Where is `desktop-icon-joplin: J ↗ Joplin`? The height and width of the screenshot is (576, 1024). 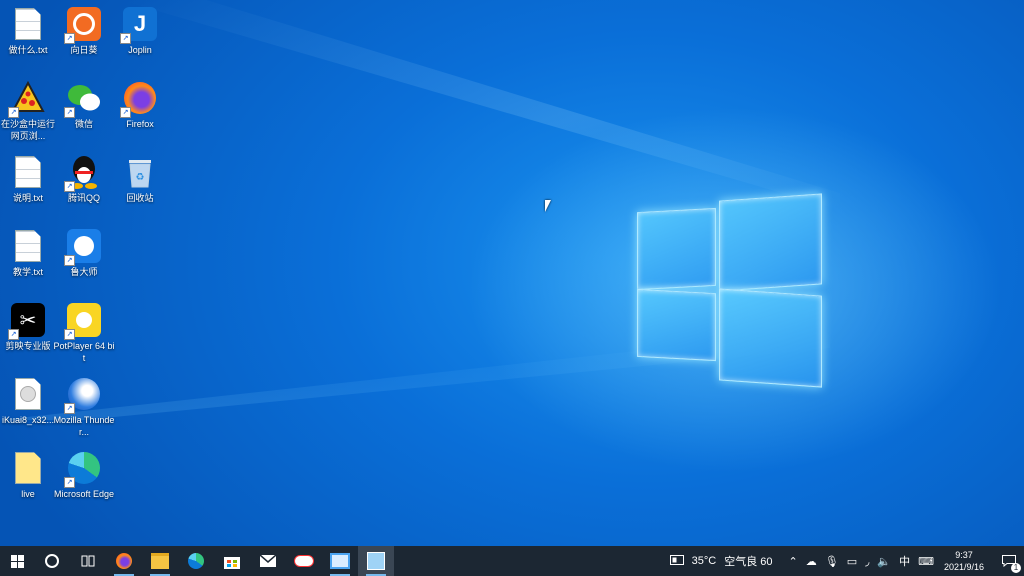 desktop-icon-joplin: J ↗ Joplin is located at coordinates (140, 36).